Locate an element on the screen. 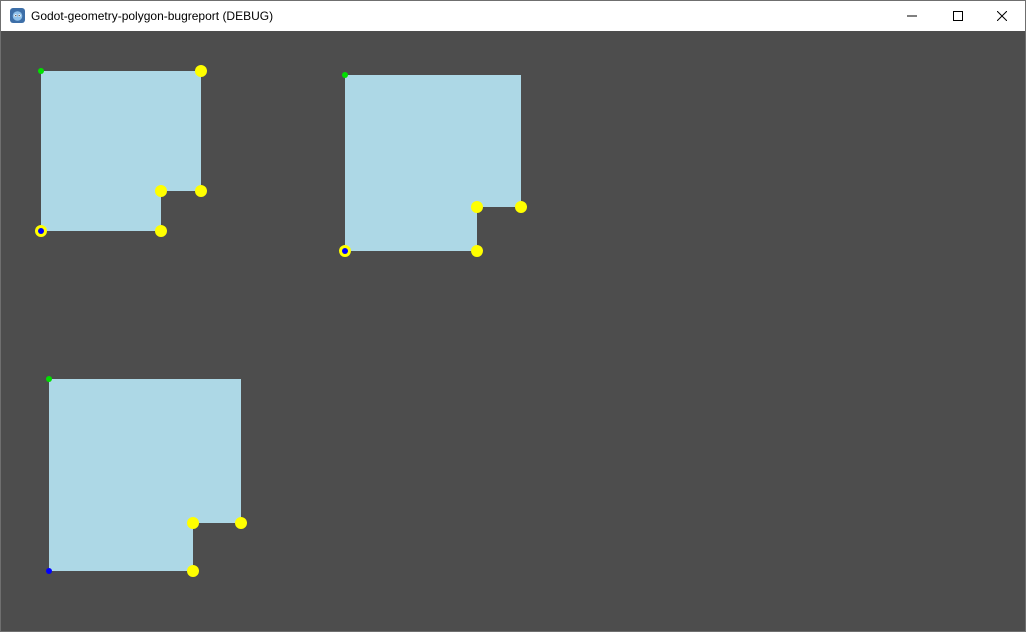 Image resolution: width=1026 pixels, height=632 pixels. minimize-button is located at coordinates (912, 16).